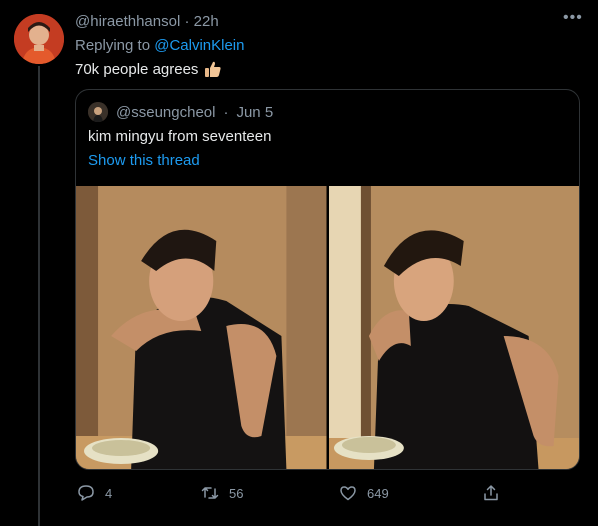 This screenshot has height=526, width=598. I want to click on share-button, so click(491, 493).